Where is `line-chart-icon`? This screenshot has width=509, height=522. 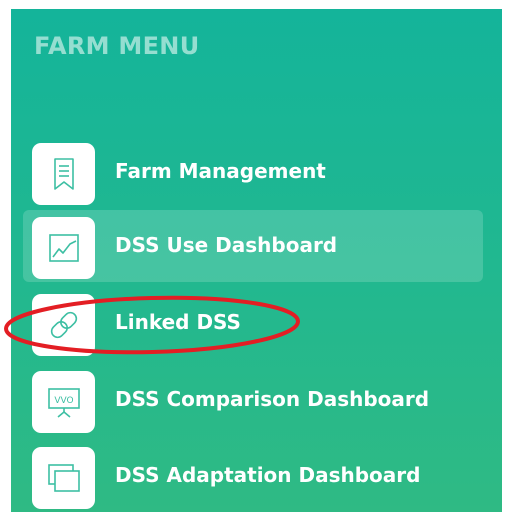 line-chart-icon is located at coordinates (63, 248).